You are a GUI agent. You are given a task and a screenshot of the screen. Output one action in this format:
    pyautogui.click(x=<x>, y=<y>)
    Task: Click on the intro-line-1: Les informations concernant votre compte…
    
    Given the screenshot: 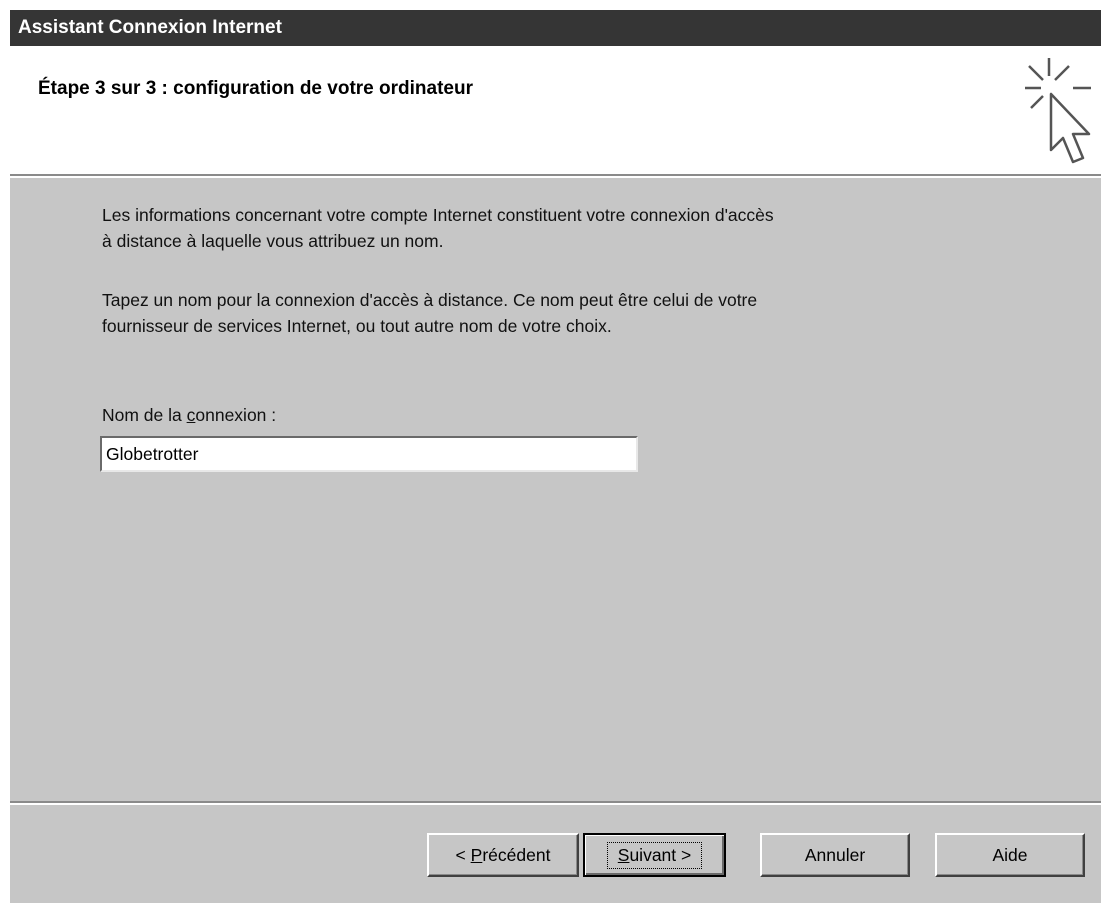 What is the action you would take?
    pyautogui.click(x=438, y=215)
    